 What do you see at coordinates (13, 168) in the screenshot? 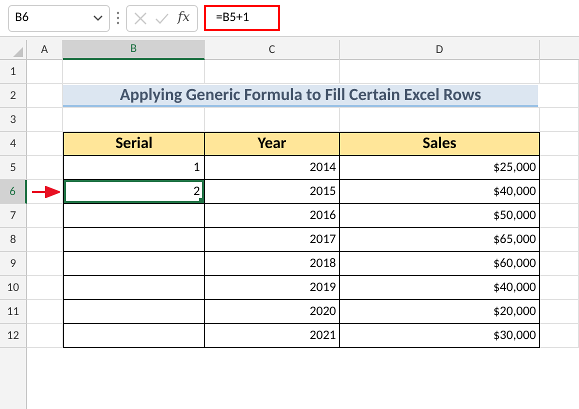
I see `row-header: 5` at bounding box center [13, 168].